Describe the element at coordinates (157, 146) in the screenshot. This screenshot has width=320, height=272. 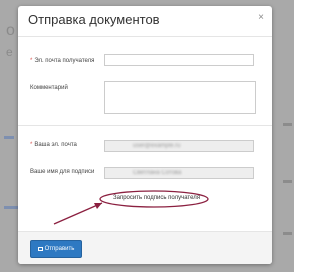
I see `your-email-value: user@example.ru` at that location.